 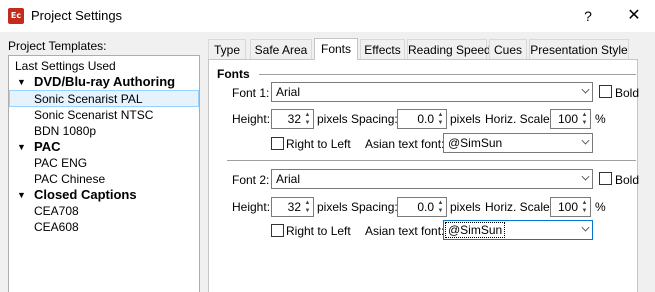 I want to click on font2-height-label: Height:, so click(x=251, y=207).